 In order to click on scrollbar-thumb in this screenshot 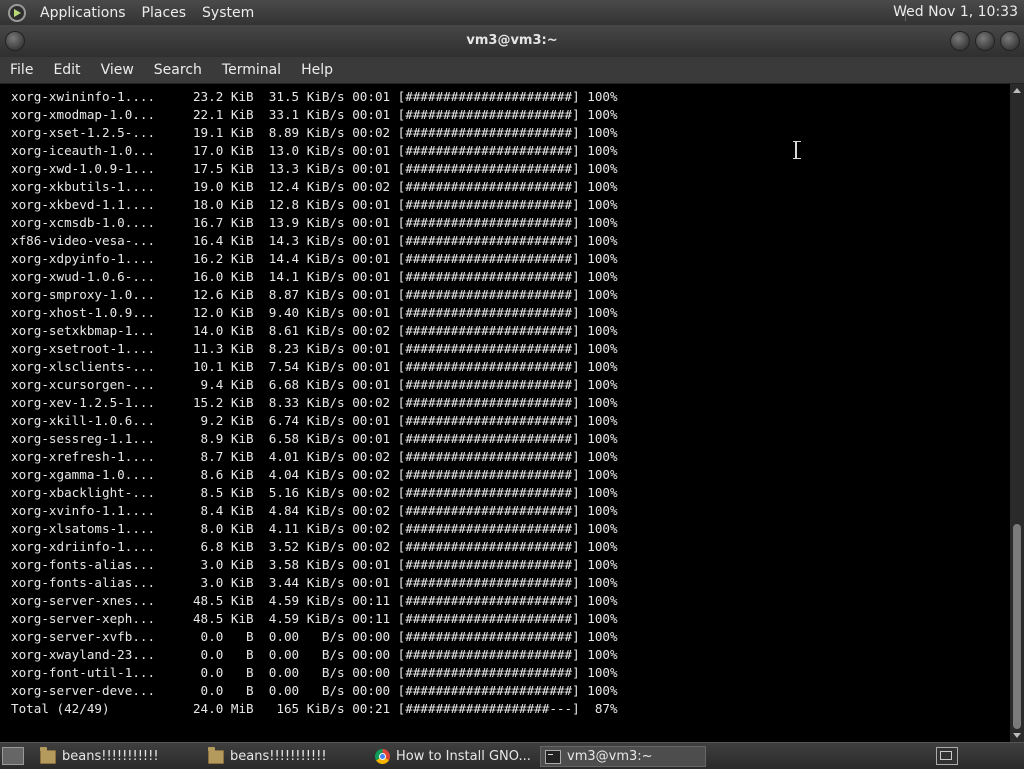, I will do `click(1017, 626)`.